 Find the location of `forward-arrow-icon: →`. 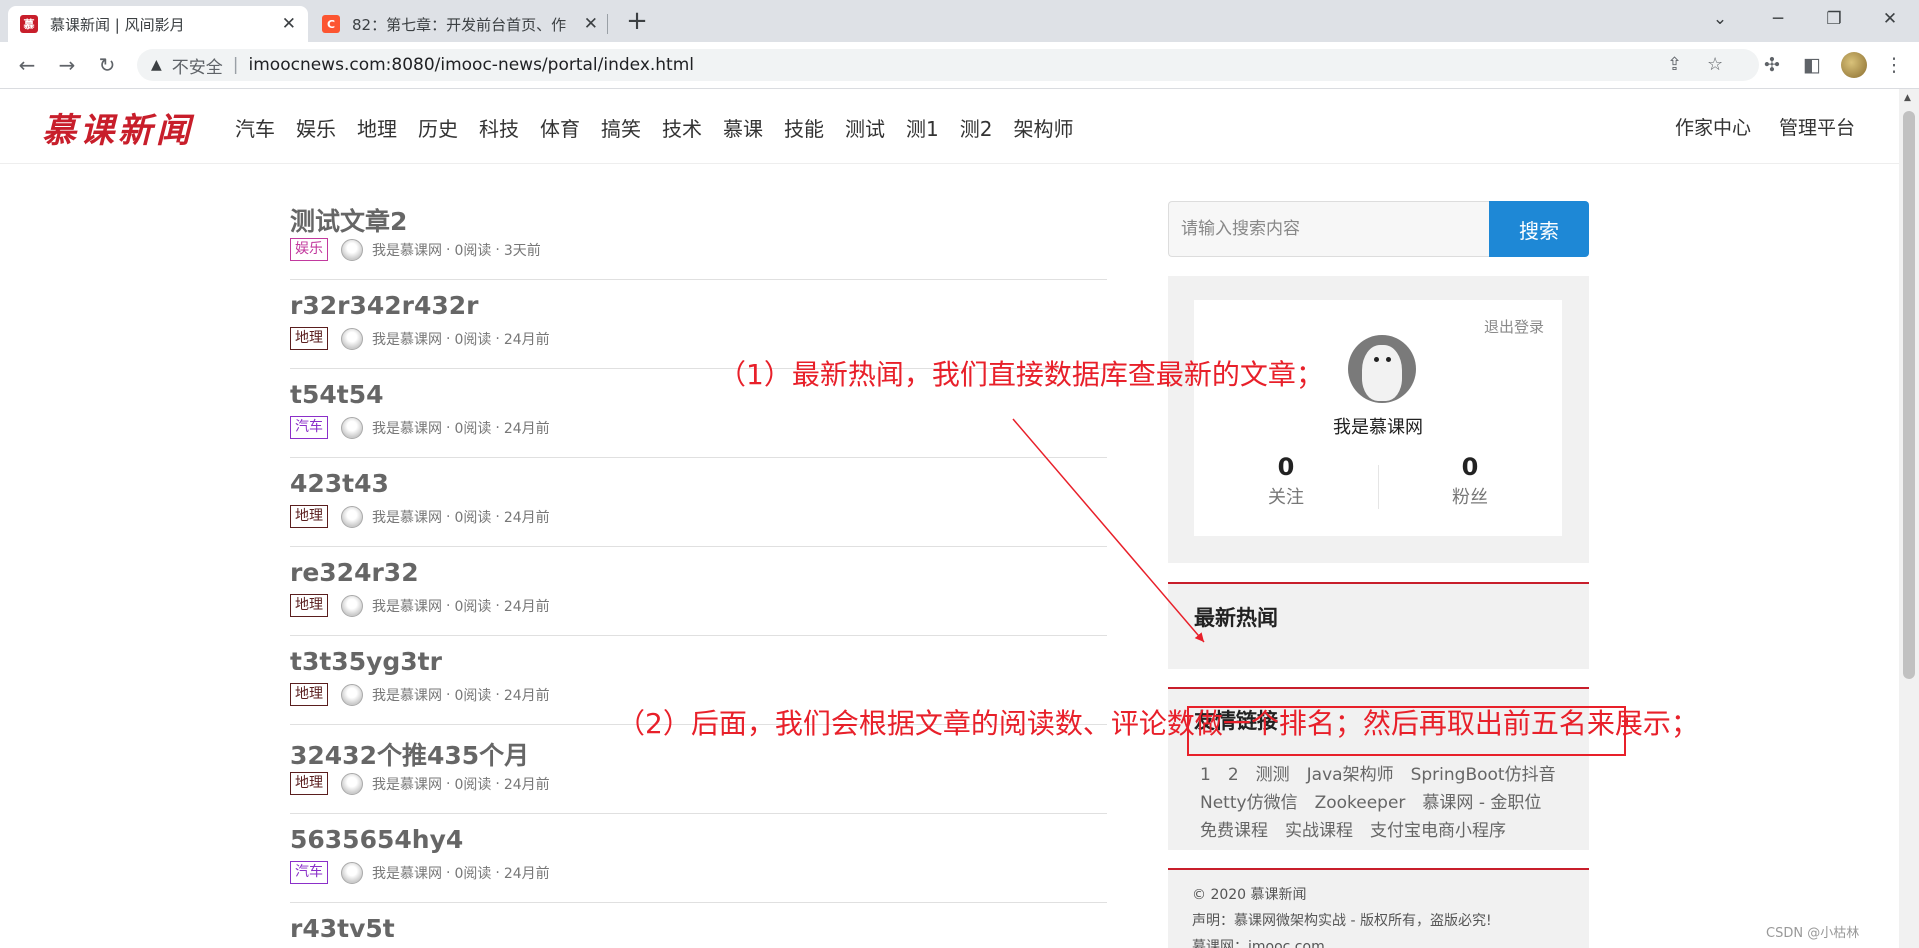

forward-arrow-icon: → is located at coordinates (67, 65).